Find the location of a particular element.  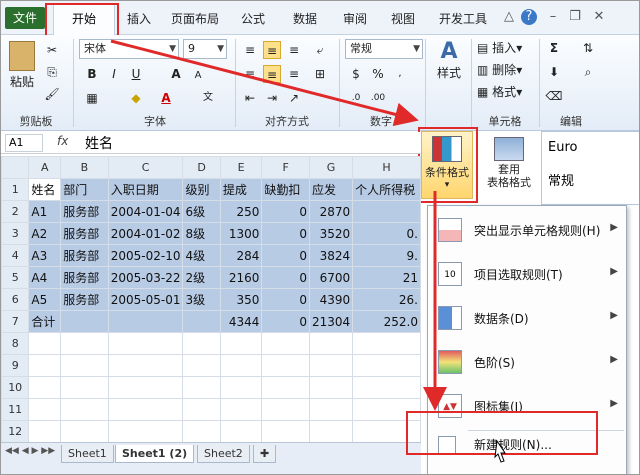

mouse-cursor-icon is located at coordinates (500, 451).